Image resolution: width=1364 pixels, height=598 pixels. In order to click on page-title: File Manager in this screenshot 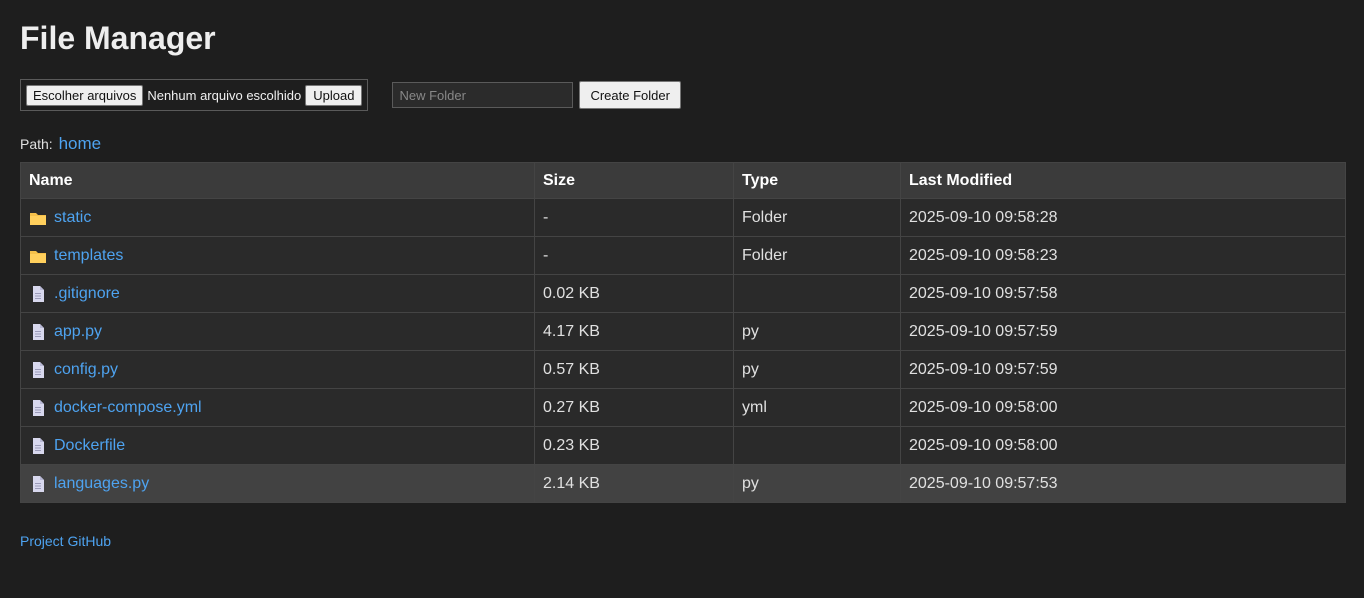, I will do `click(118, 38)`.